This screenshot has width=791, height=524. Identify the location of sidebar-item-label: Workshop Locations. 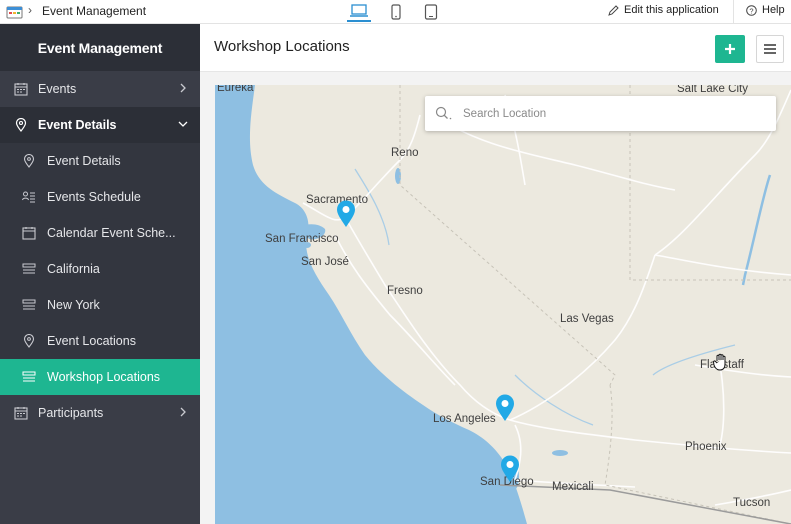
(104, 377).